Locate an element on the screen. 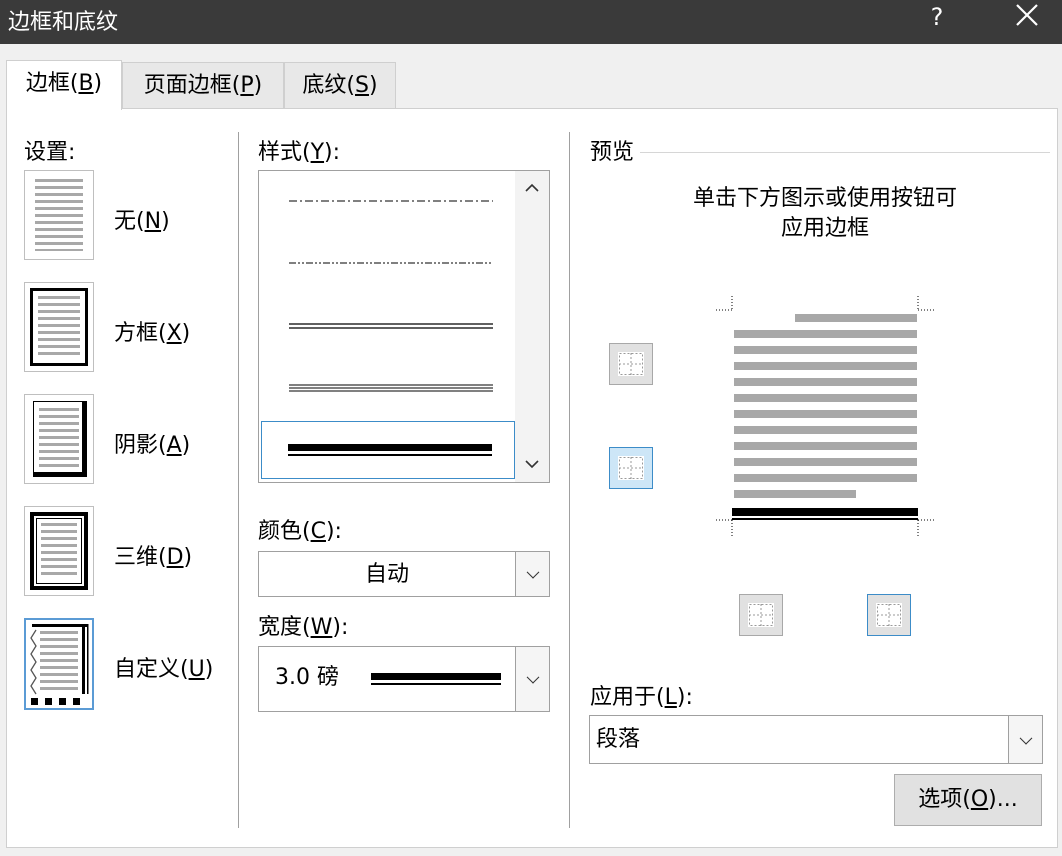 The height and width of the screenshot is (856, 1062). options-button-key: O is located at coordinates (979, 799).